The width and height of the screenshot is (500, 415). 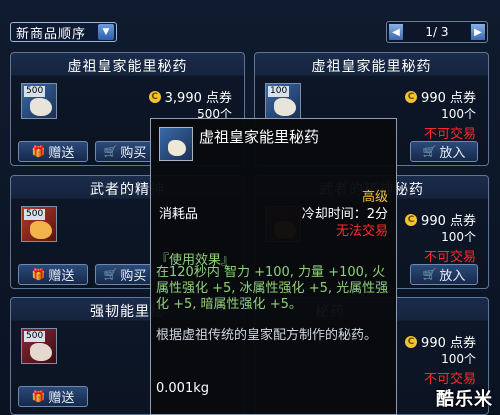 What do you see at coordinates (190, 96) in the screenshot?
I see `price: C 3,990 点券` at bounding box center [190, 96].